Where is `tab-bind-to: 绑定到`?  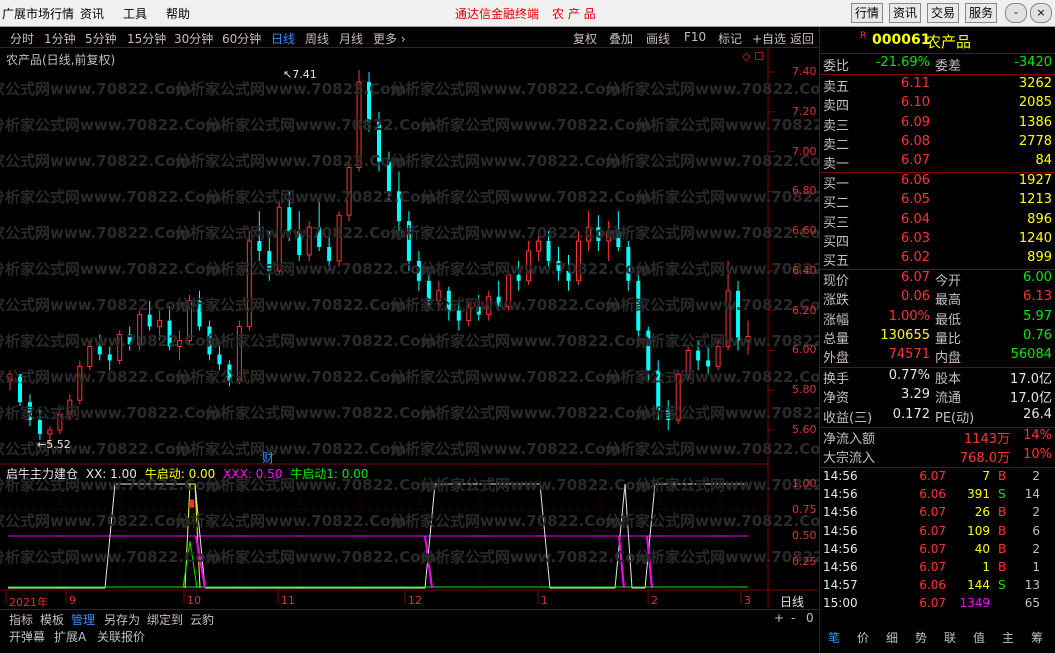
tab-bind-to: 绑定到 is located at coordinates (165, 619).